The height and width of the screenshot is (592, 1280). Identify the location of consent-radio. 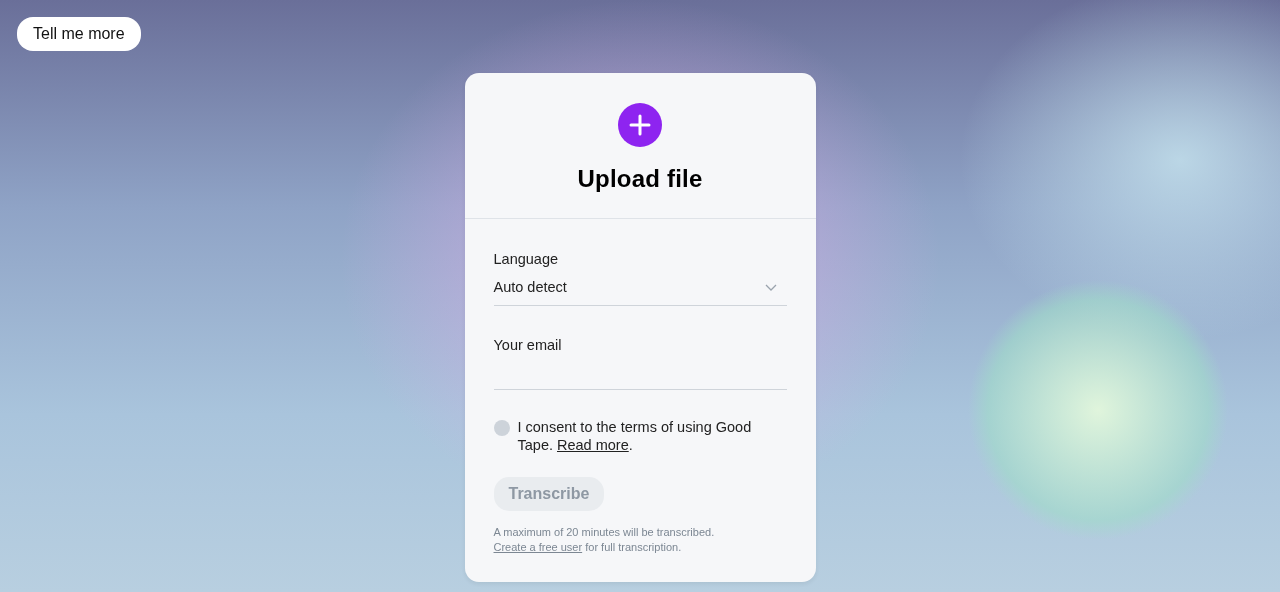
(501, 428).